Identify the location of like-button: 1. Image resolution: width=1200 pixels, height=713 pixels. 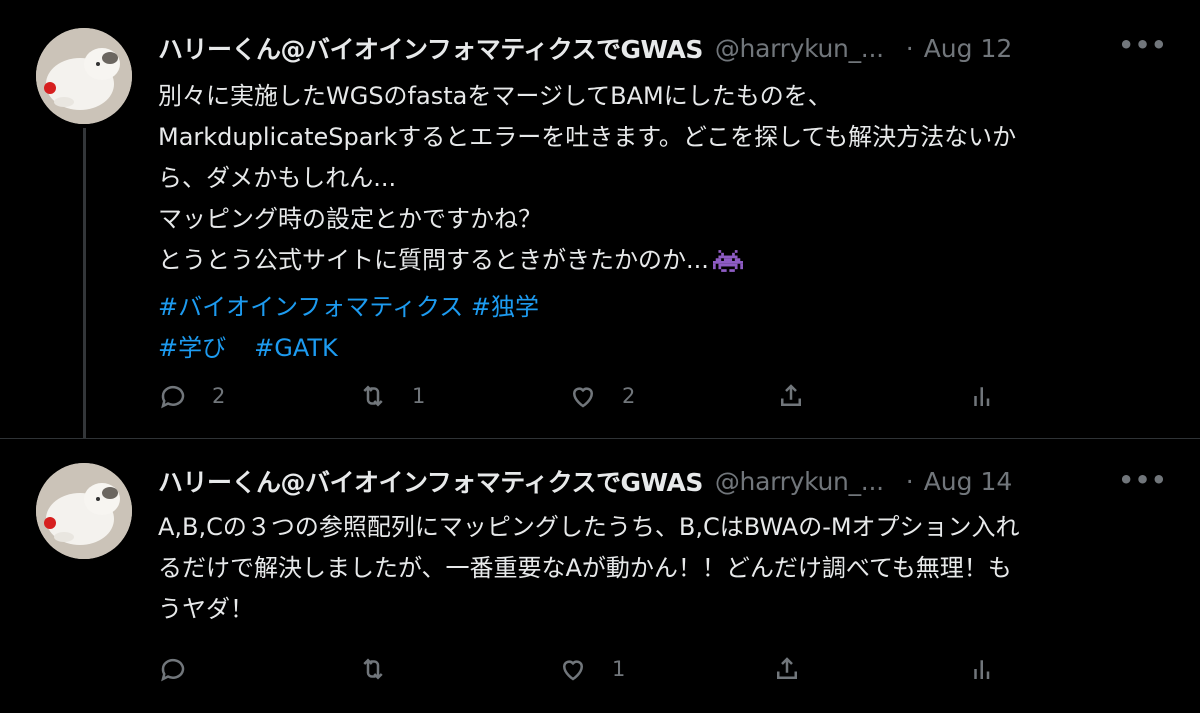
(591, 669).